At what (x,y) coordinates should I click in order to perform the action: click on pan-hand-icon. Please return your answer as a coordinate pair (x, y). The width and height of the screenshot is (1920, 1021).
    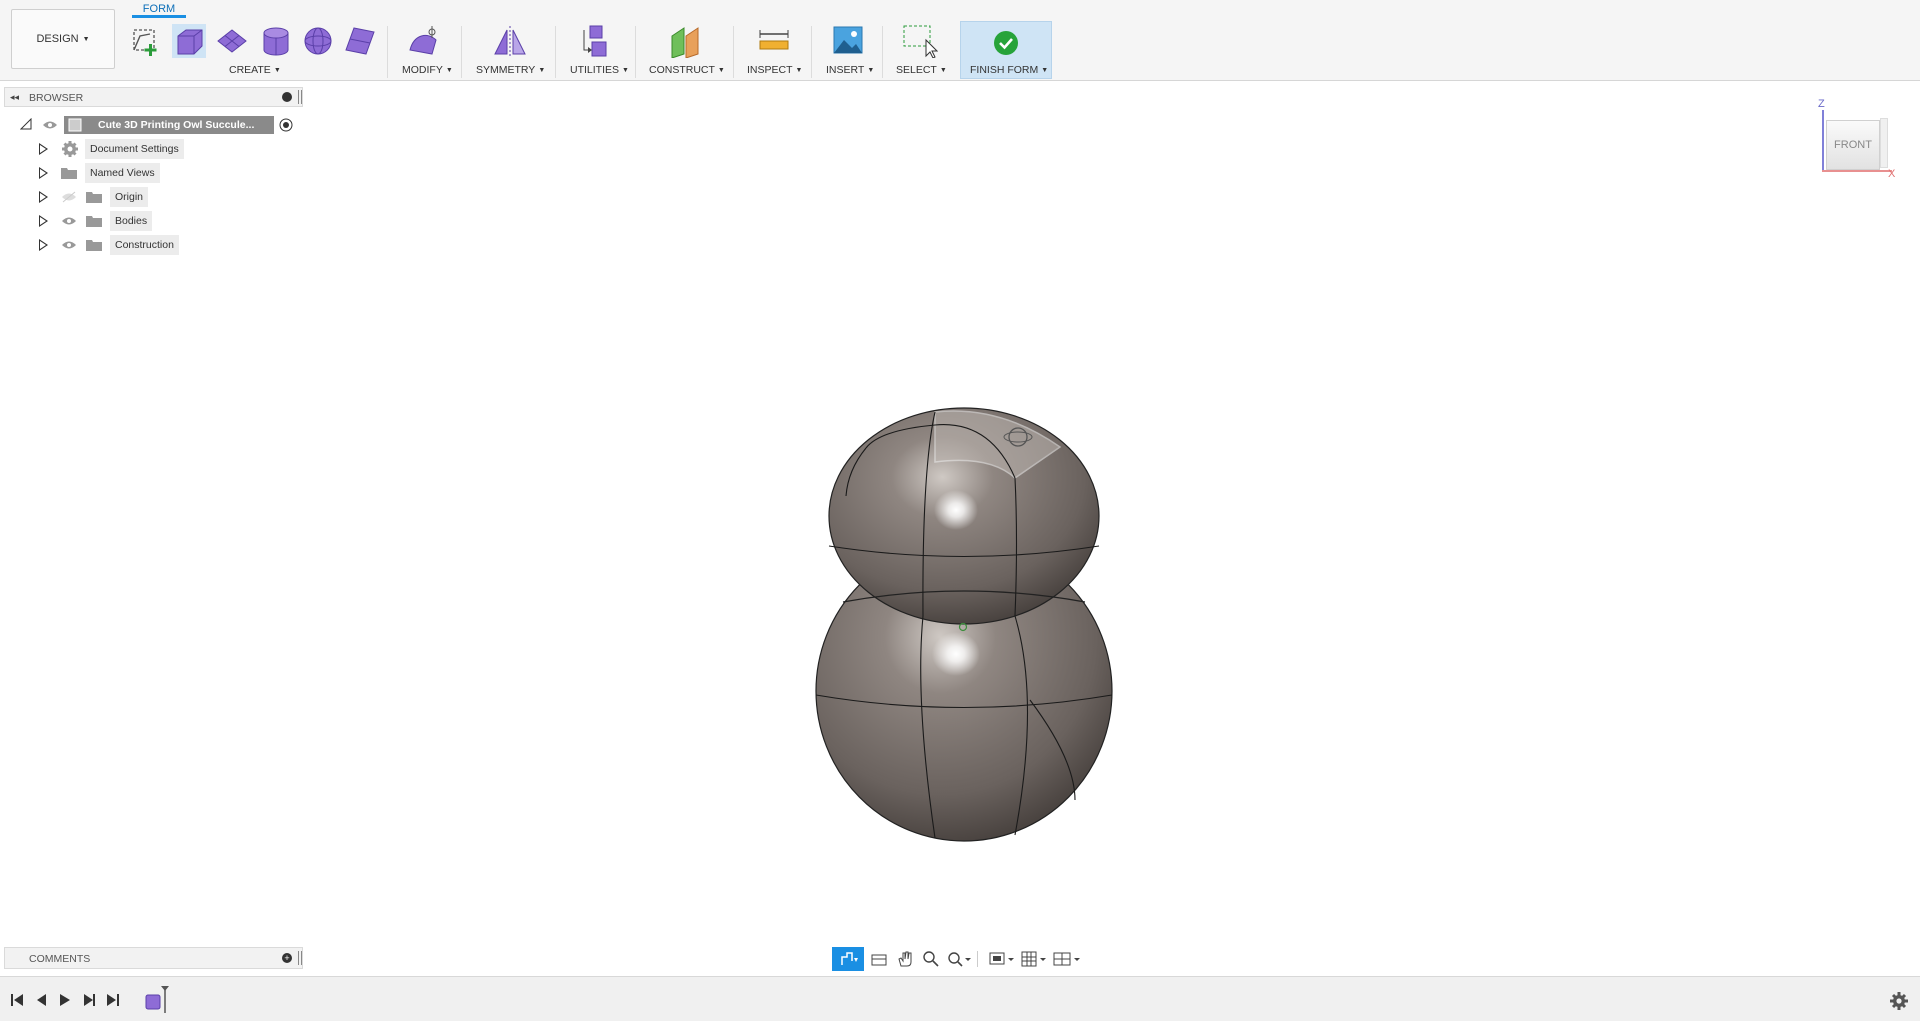
    Looking at the image, I should click on (905, 959).